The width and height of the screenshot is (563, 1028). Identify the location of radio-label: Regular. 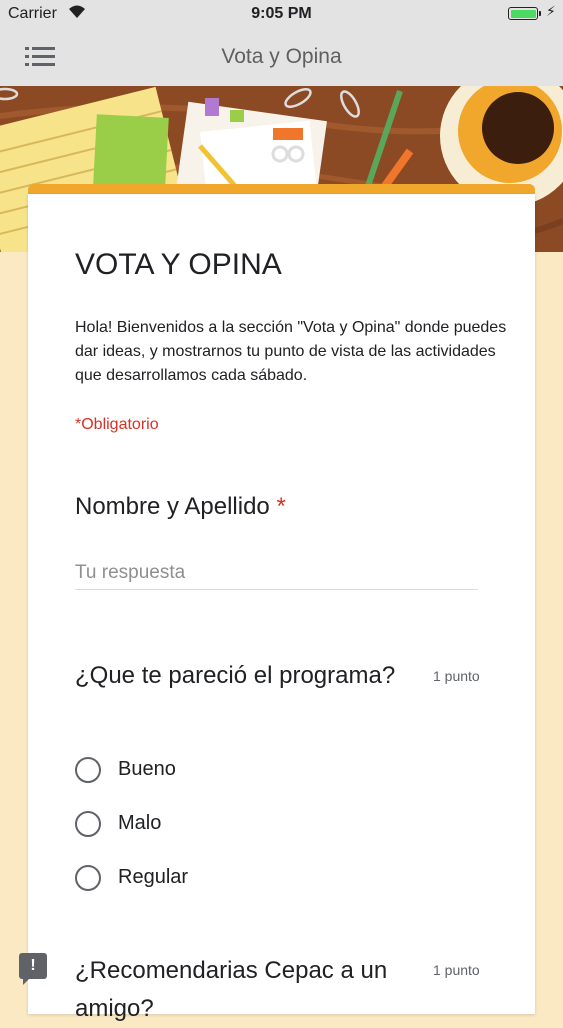
(153, 877).